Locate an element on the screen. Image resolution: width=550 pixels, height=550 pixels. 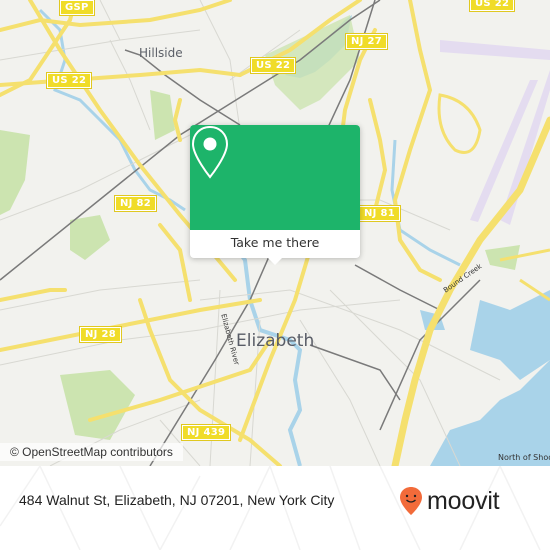
runway is located at coordinates (495, 50).